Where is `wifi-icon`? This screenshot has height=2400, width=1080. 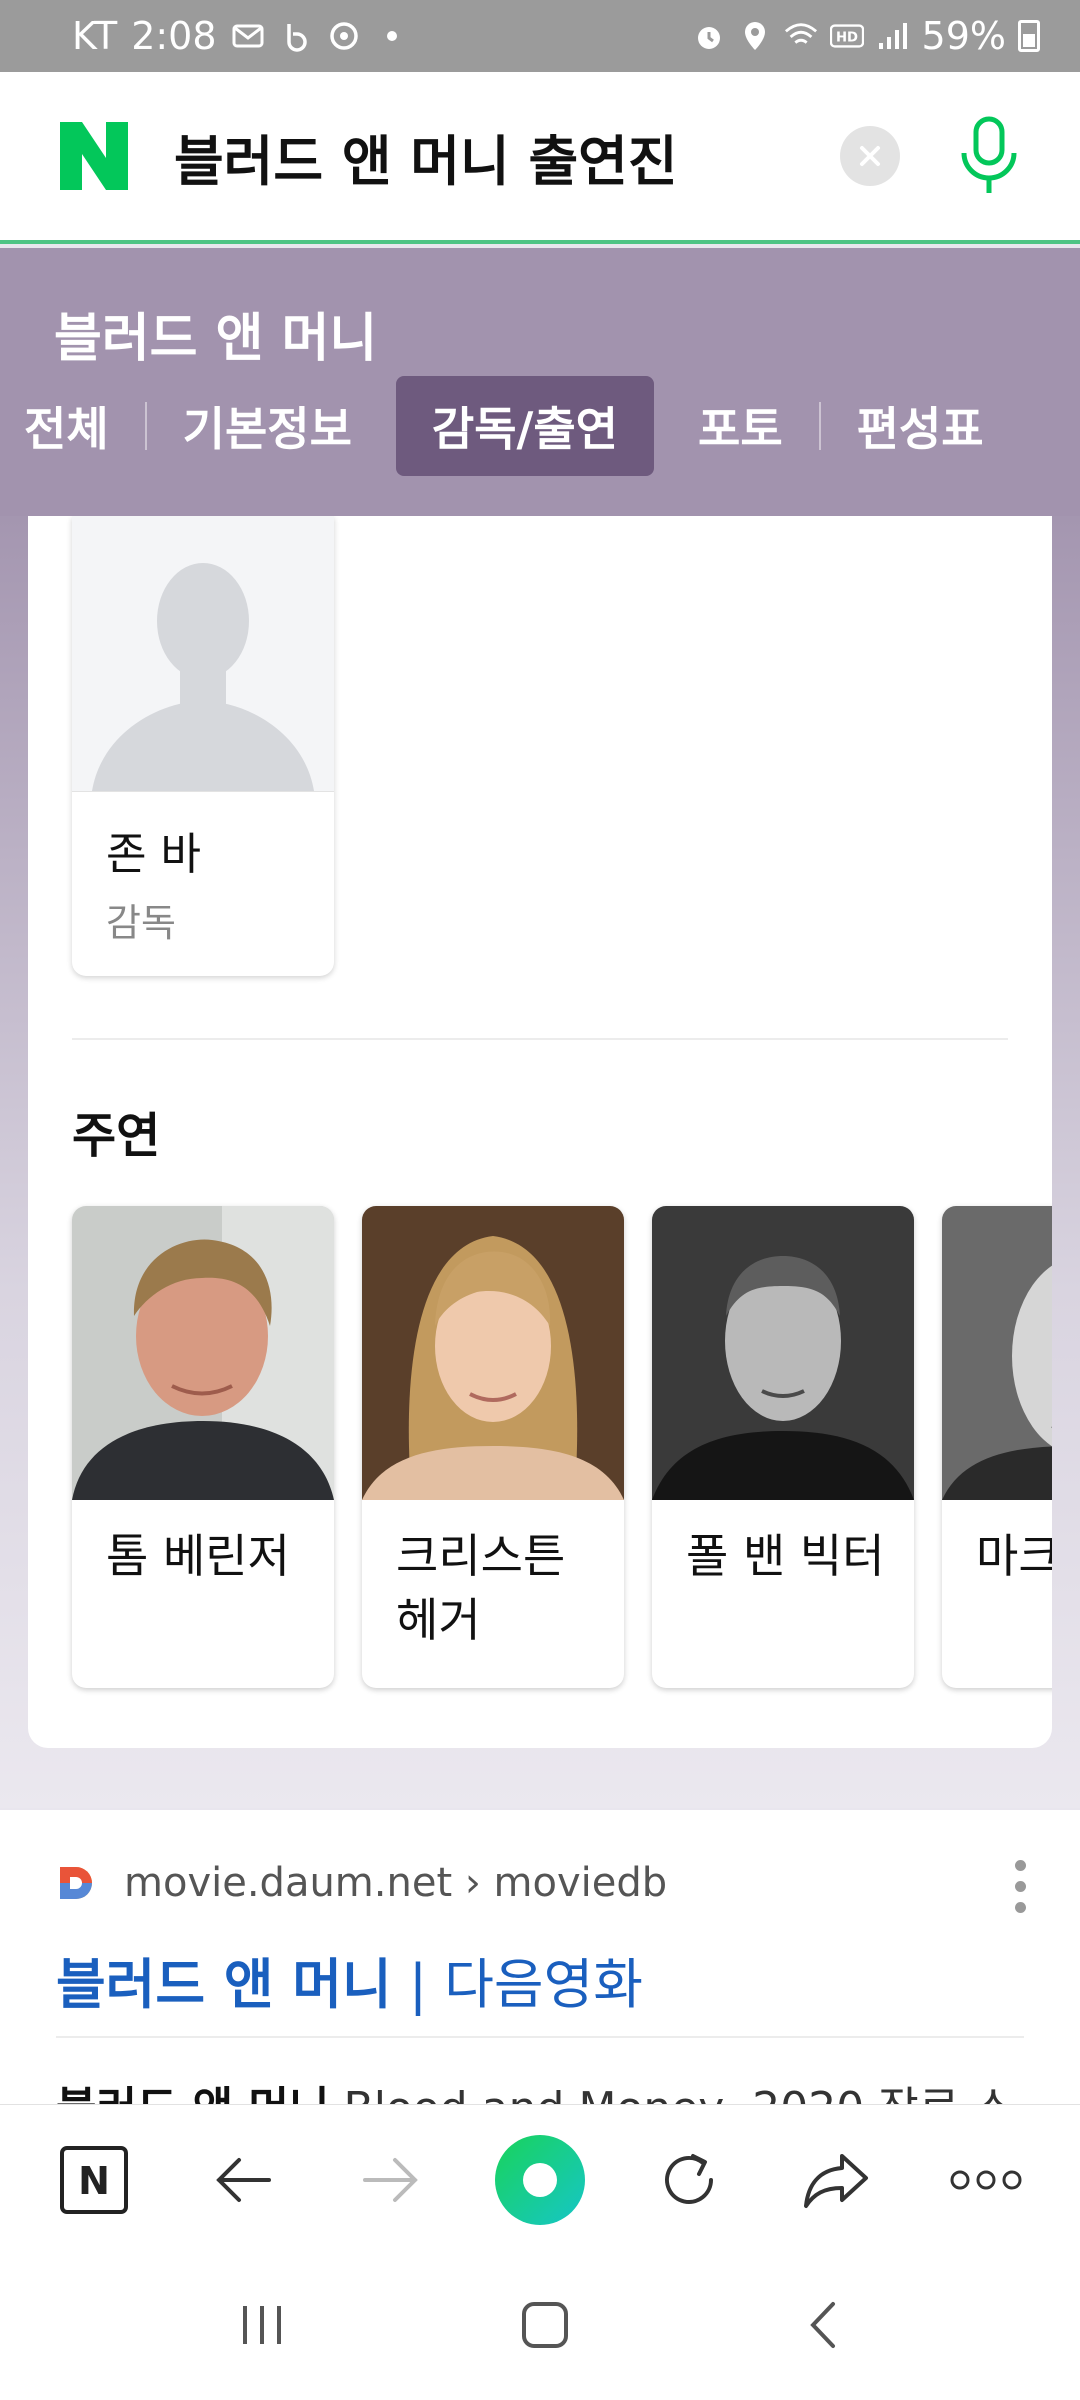 wifi-icon is located at coordinates (801, 36).